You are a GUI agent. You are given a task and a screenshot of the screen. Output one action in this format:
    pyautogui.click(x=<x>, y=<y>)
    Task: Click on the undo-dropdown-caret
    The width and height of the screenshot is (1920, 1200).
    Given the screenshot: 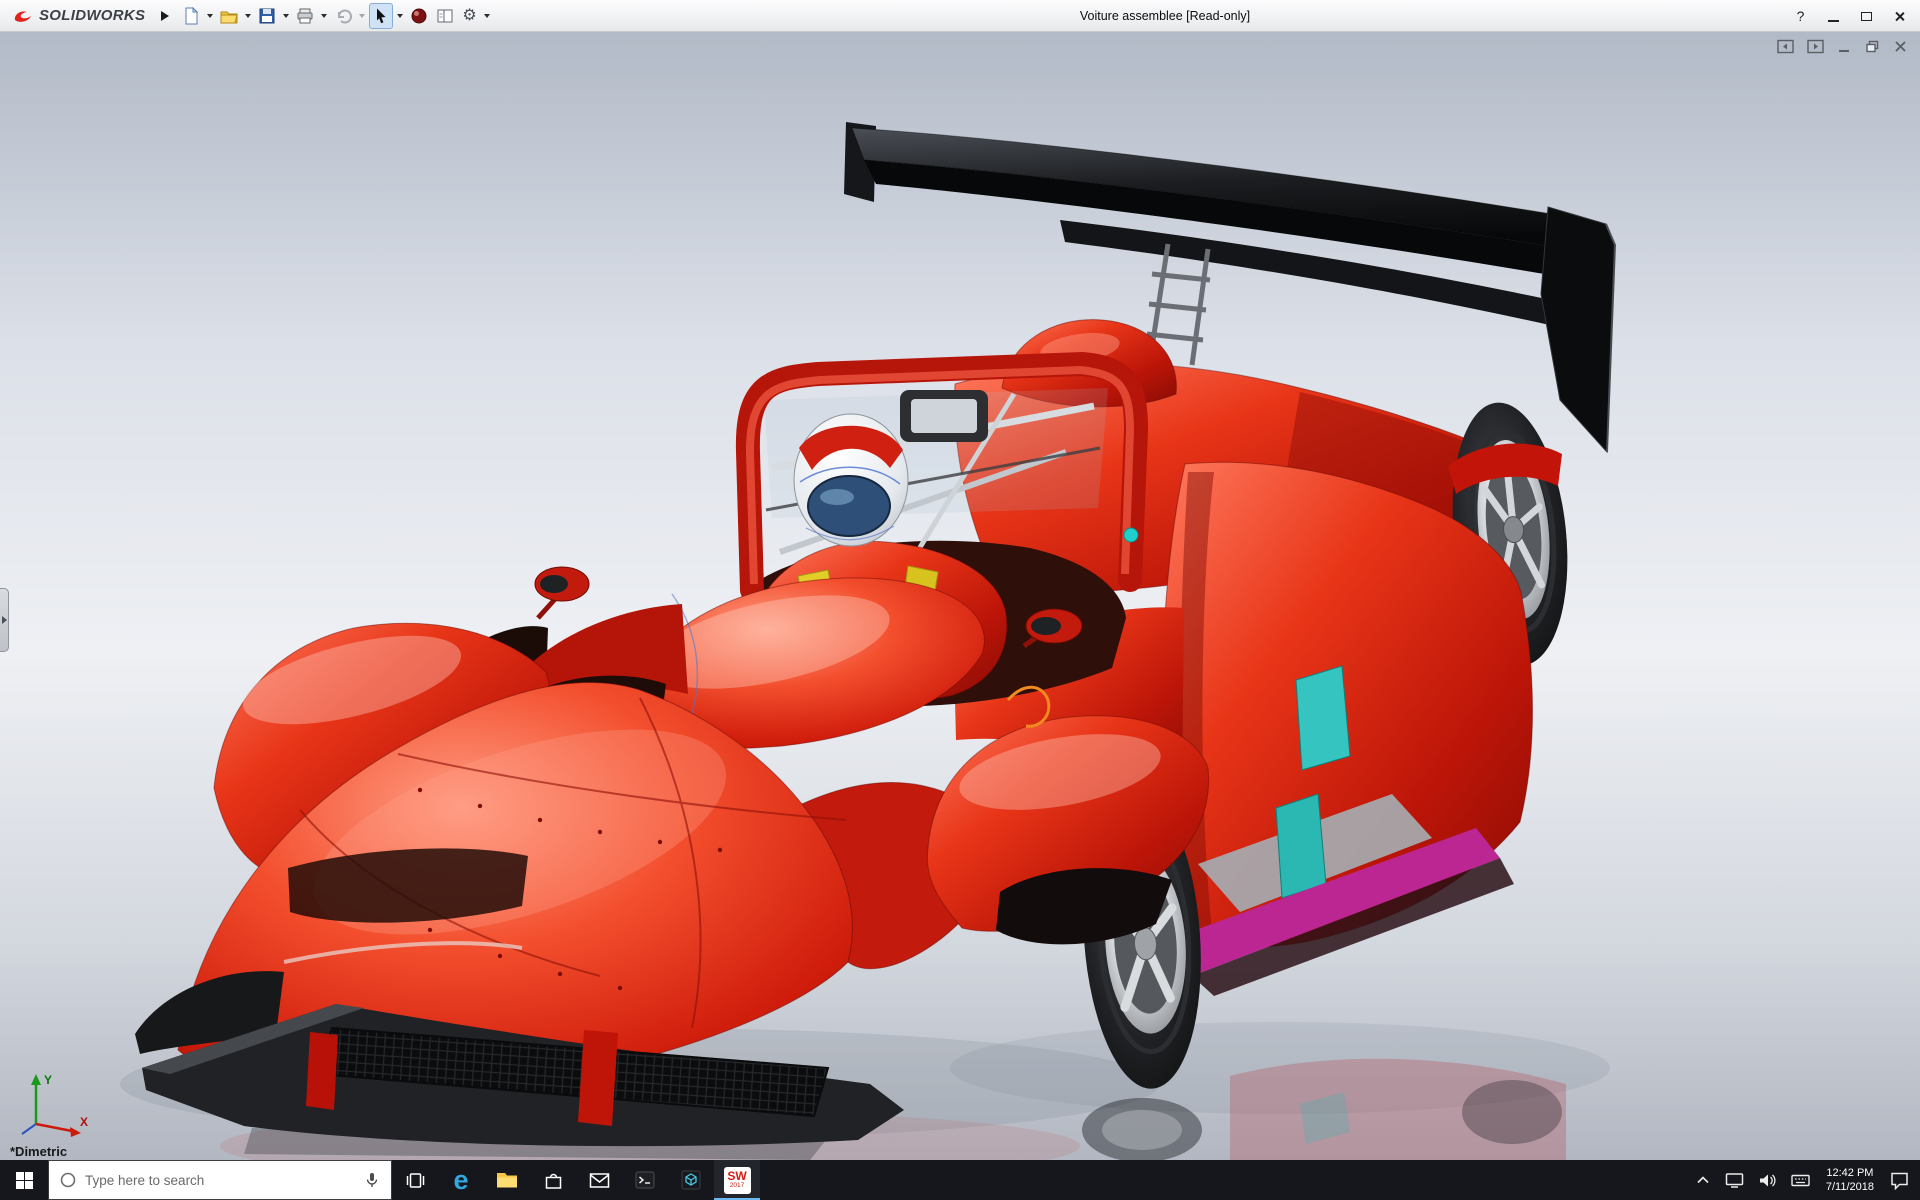 What is the action you would take?
    pyautogui.click(x=362, y=15)
    